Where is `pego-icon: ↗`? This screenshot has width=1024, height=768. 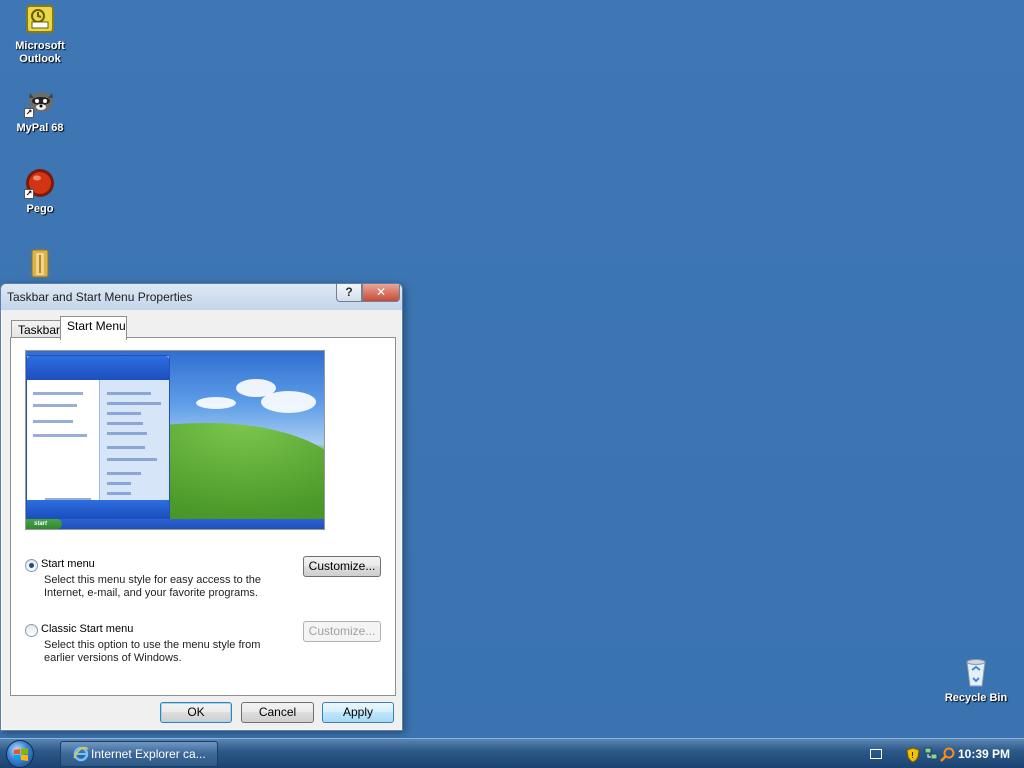
pego-icon: ↗ is located at coordinates (40, 183).